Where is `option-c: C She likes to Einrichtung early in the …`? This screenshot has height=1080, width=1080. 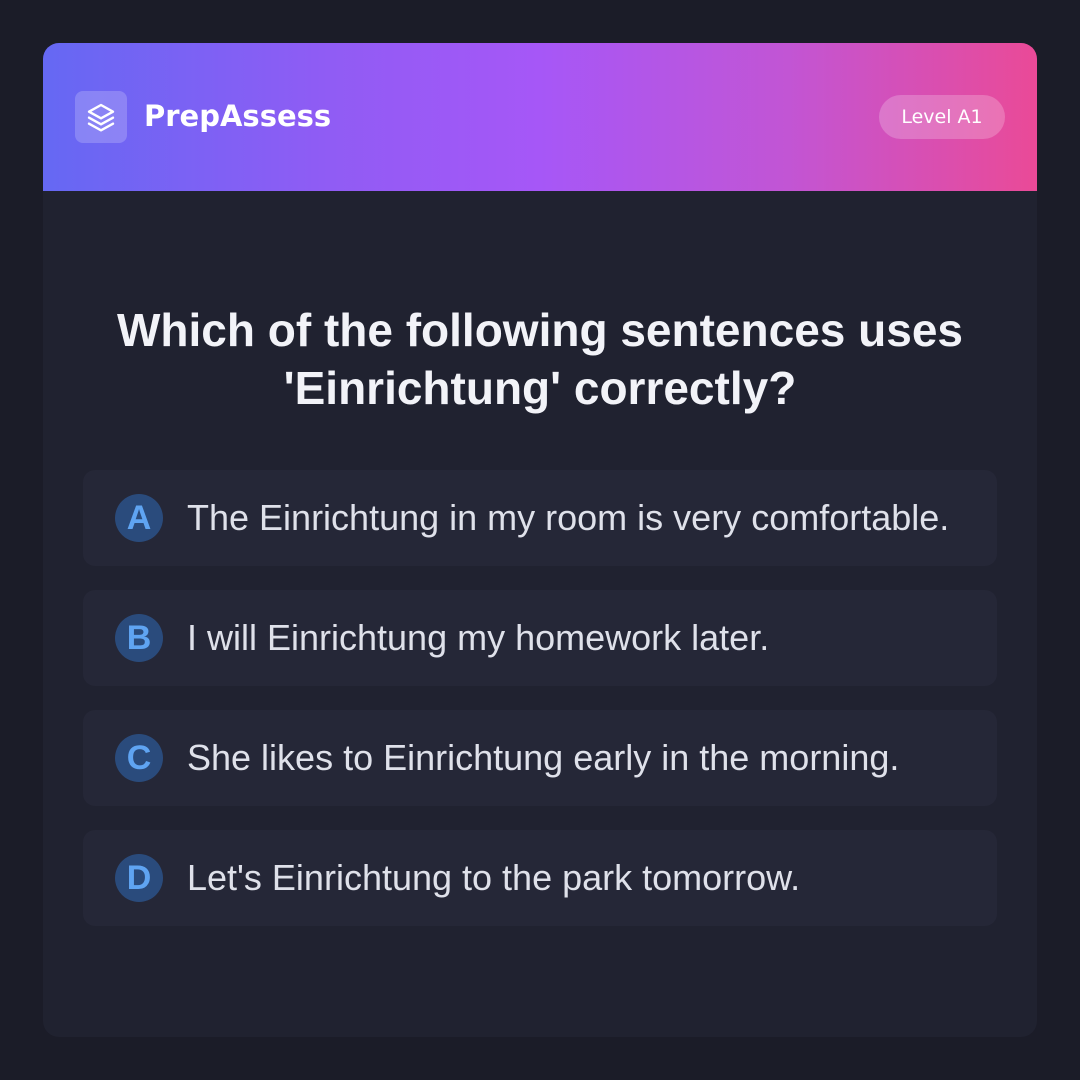
option-c: C She likes to Einrichtung early in the … is located at coordinates (540, 758).